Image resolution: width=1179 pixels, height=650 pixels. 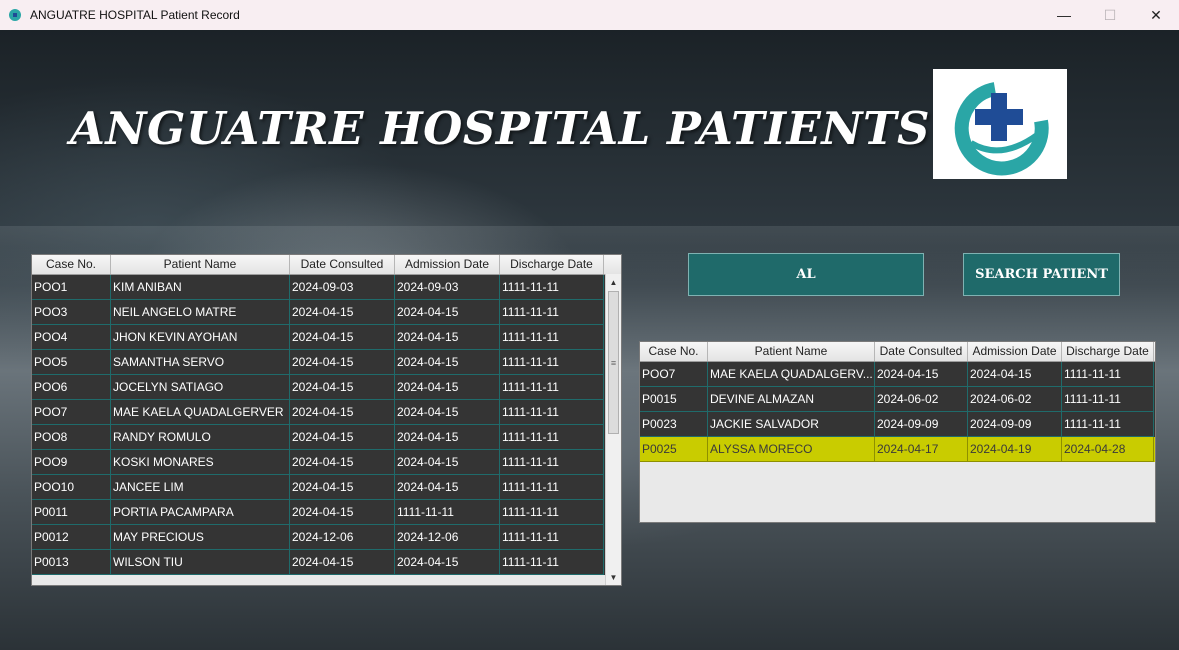 I want to click on table-cell: P0015, so click(x=674, y=399).